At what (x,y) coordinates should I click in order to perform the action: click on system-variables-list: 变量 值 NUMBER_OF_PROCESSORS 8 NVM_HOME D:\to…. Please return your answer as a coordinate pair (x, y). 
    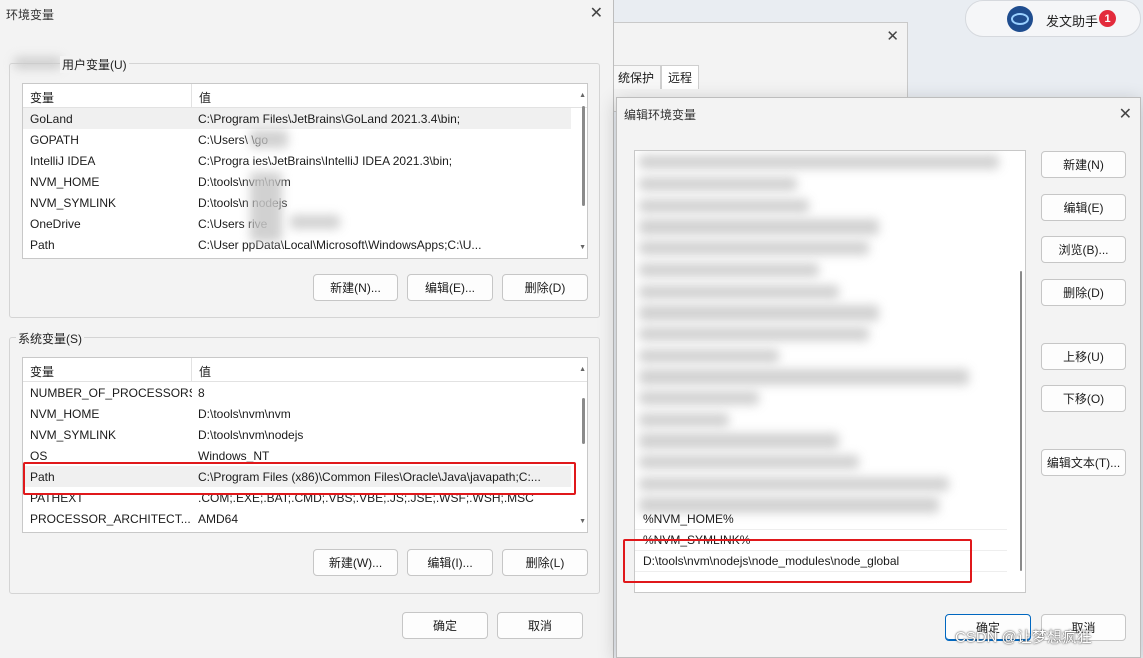
    Looking at the image, I should click on (305, 445).